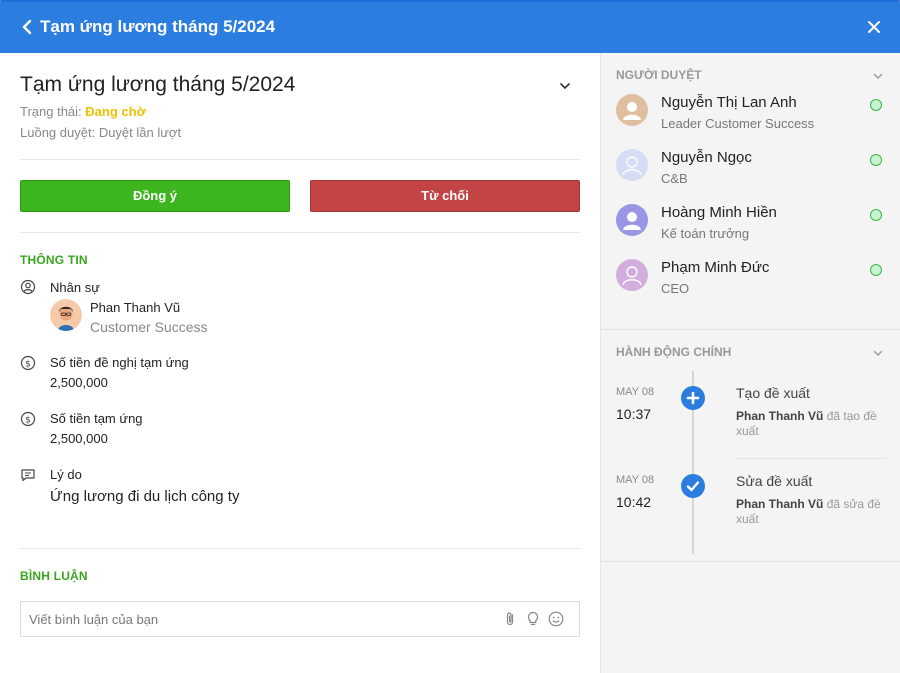 Image resolution: width=900 pixels, height=673 pixels. I want to click on reject-button: Từ chối, so click(445, 196).